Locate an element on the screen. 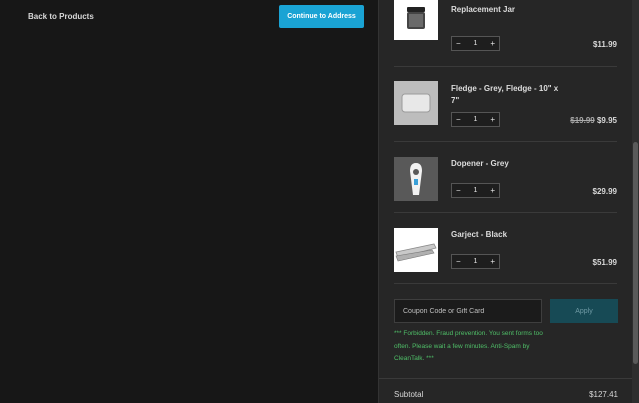  item-price: $11.99 is located at coordinates (605, 44).